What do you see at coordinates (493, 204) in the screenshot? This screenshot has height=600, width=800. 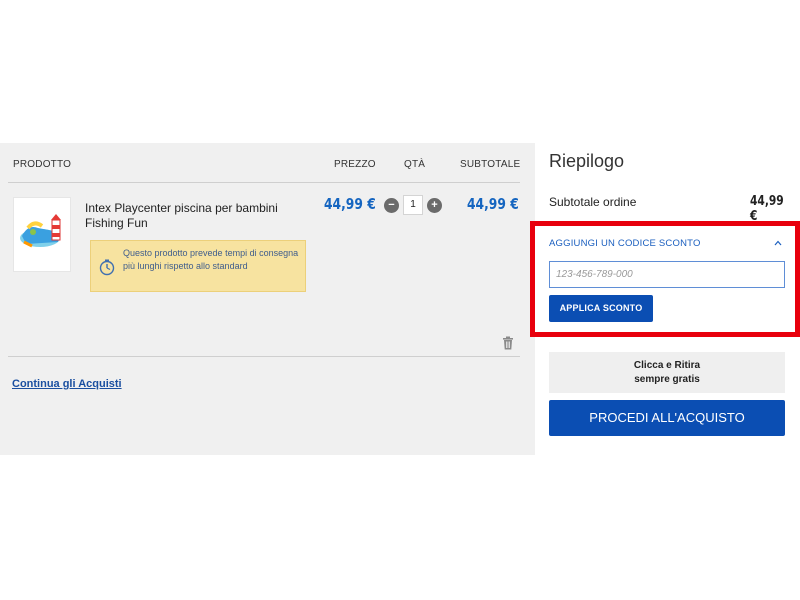 I see `product-subtotal: 44,99 €` at bounding box center [493, 204].